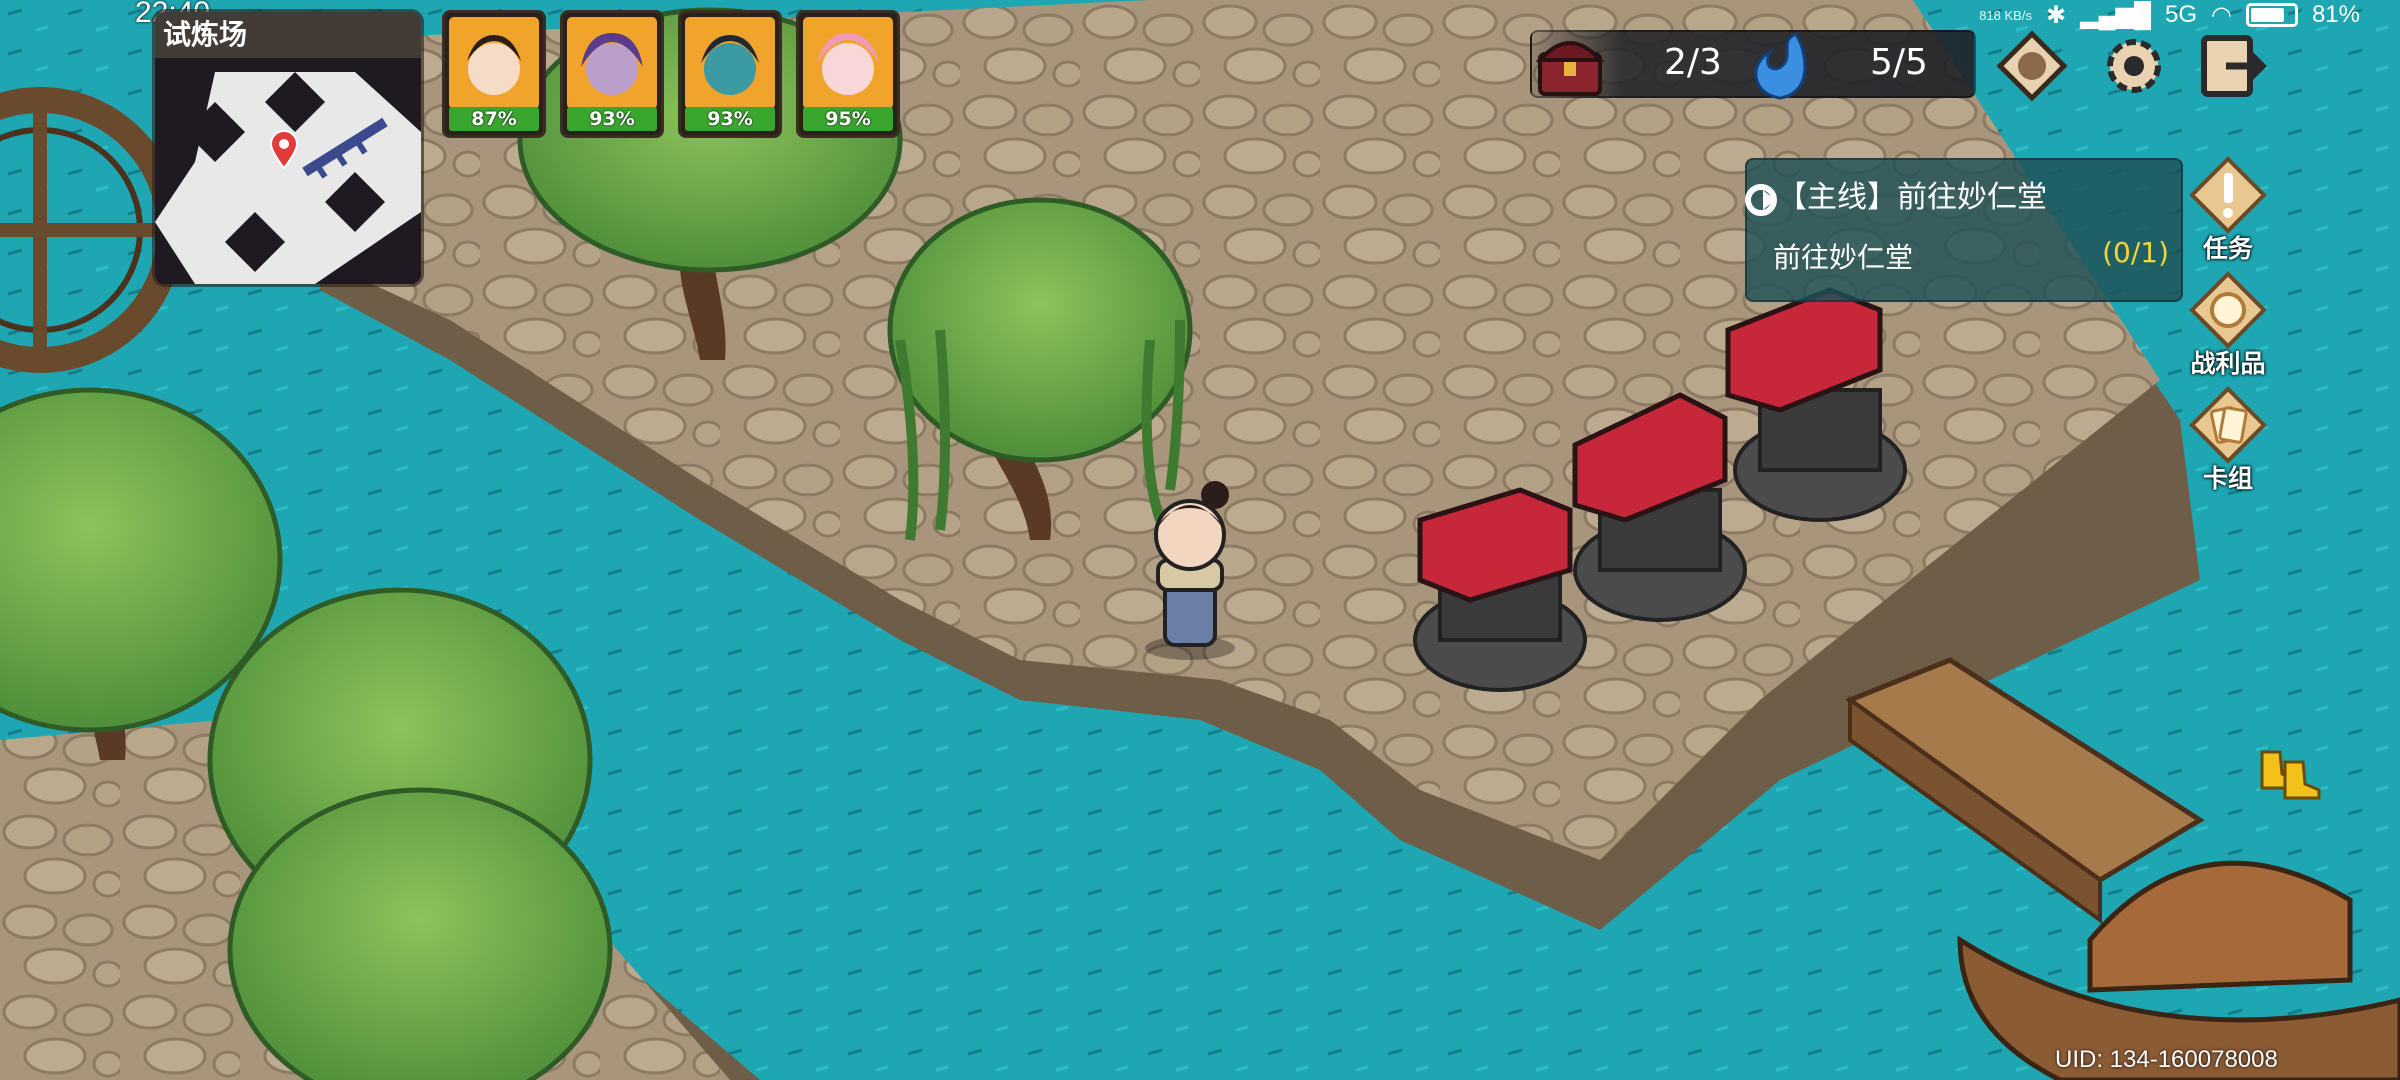 This screenshot has width=2400, height=1080. Describe the element at coordinates (494, 119) in the screenshot. I see `party-member-hp: 87%` at that location.